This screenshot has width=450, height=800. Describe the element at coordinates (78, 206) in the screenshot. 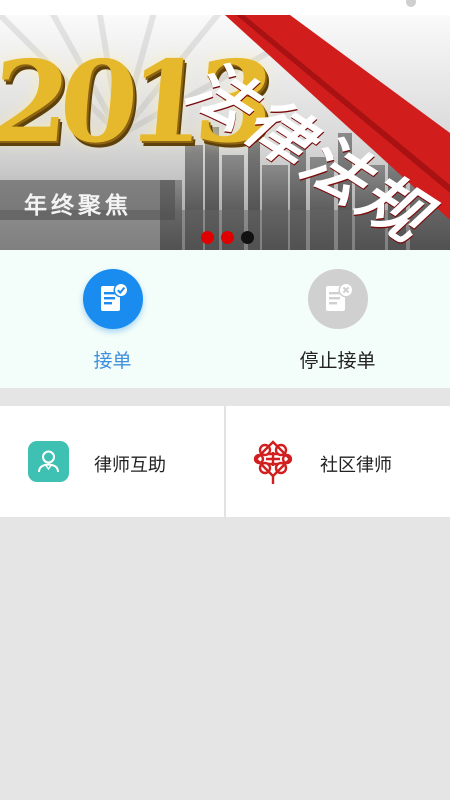

I see `banner-subtitle: 年终聚焦` at that location.